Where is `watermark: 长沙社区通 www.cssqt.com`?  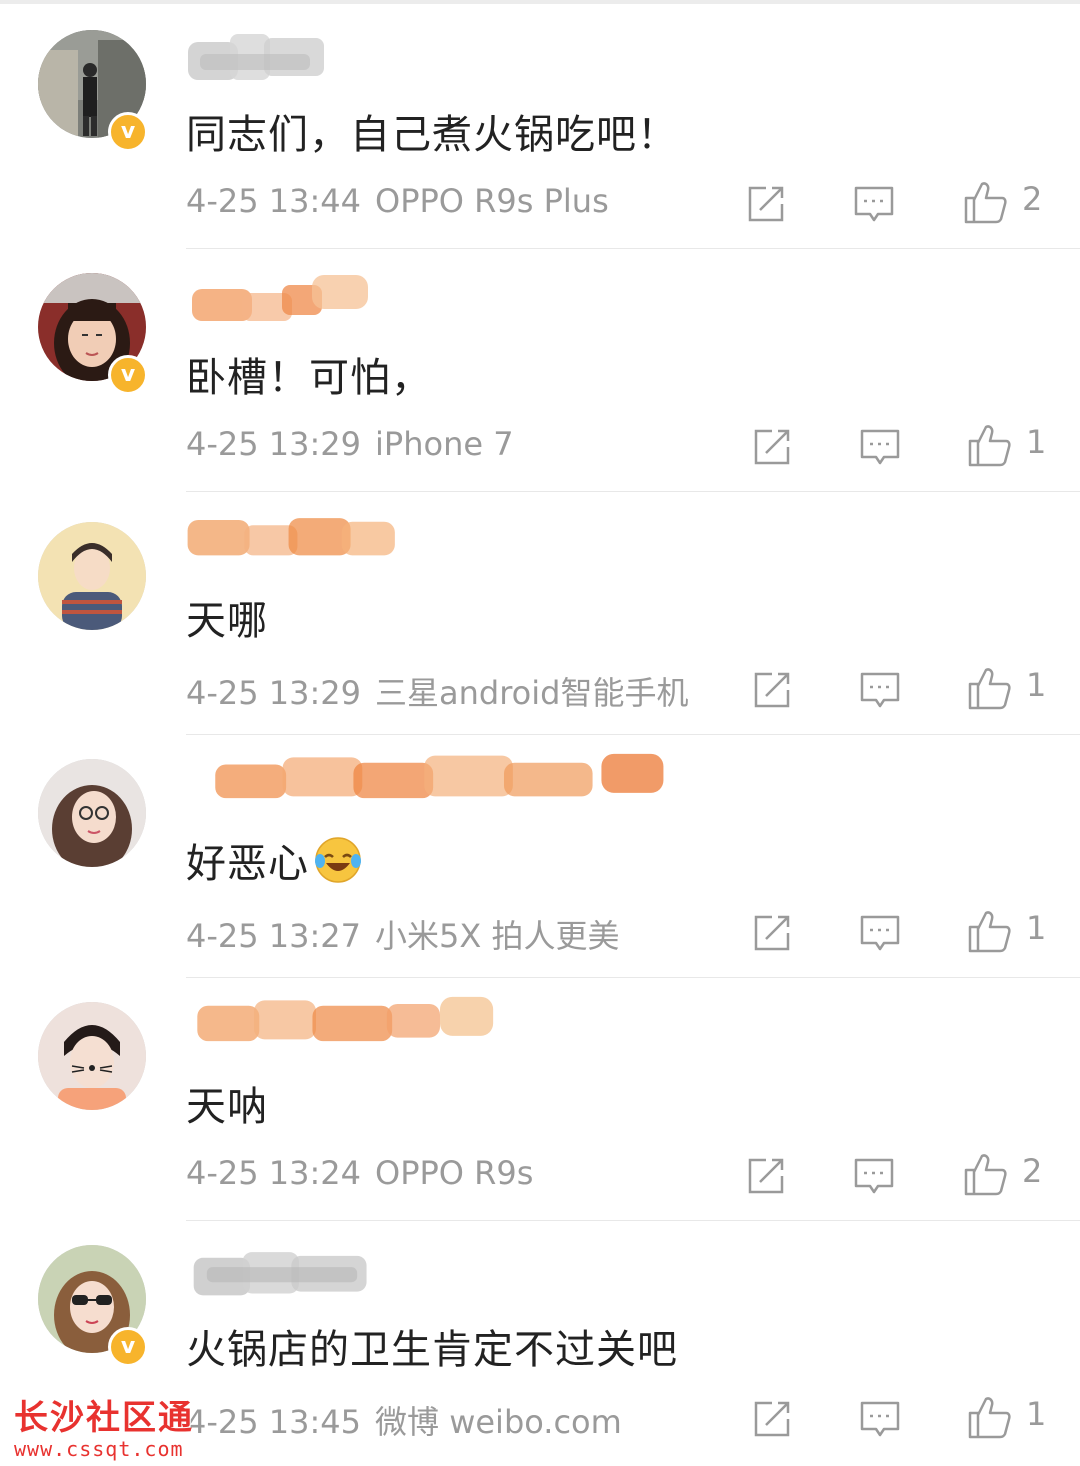 watermark: 长沙社区通 www.cssqt.com is located at coordinates (104, 1425).